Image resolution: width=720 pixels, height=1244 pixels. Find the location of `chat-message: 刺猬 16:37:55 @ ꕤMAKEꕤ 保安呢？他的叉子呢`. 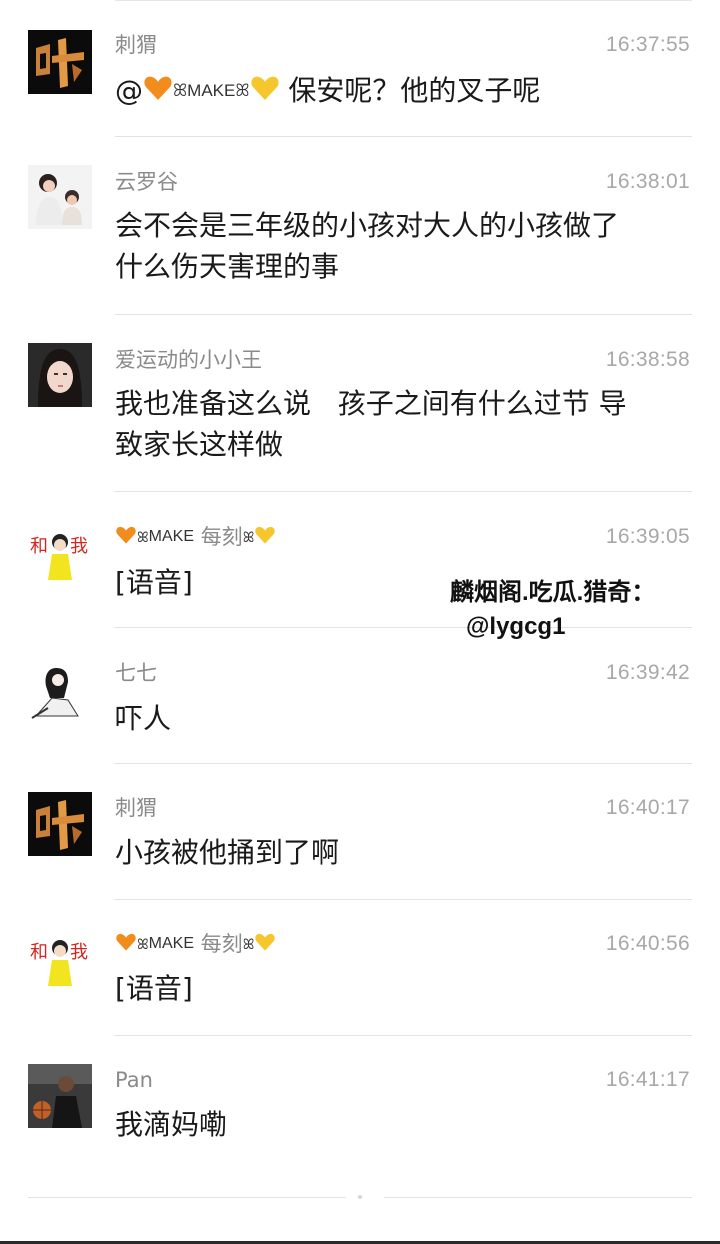

chat-message: 刺猬 16:37:55 @ ꕤMAKEꕤ 保安呢？他的叉子呢 is located at coordinates (360, 68).